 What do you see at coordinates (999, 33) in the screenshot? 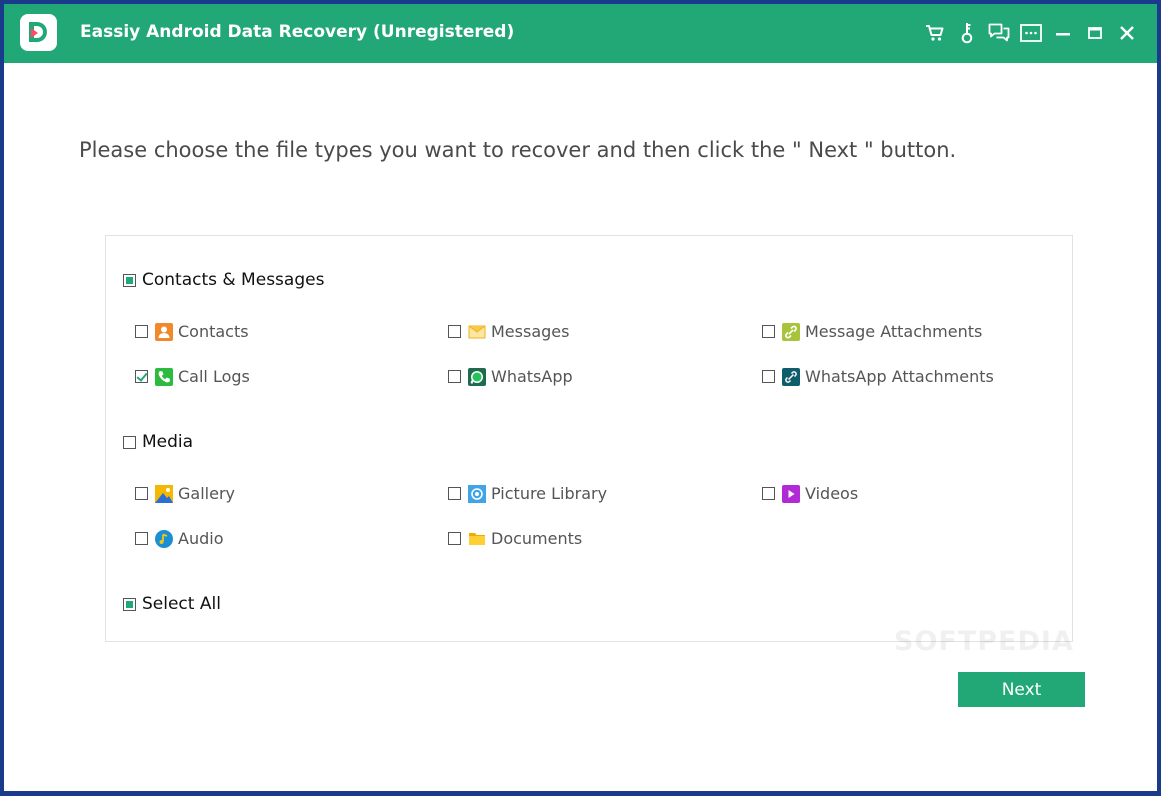
I see `feedback-icon` at bounding box center [999, 33].